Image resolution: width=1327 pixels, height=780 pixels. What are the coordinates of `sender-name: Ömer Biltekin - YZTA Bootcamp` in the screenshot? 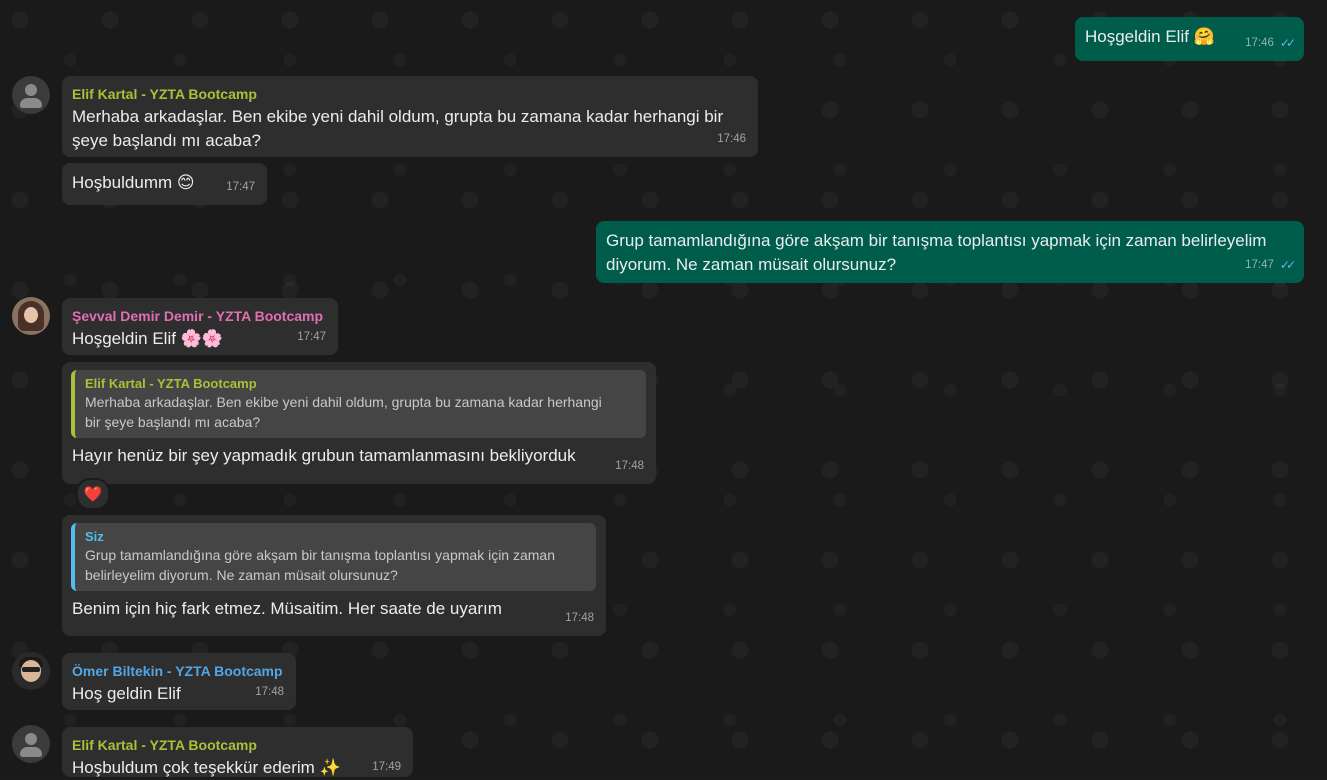 It's located at (177, 671).